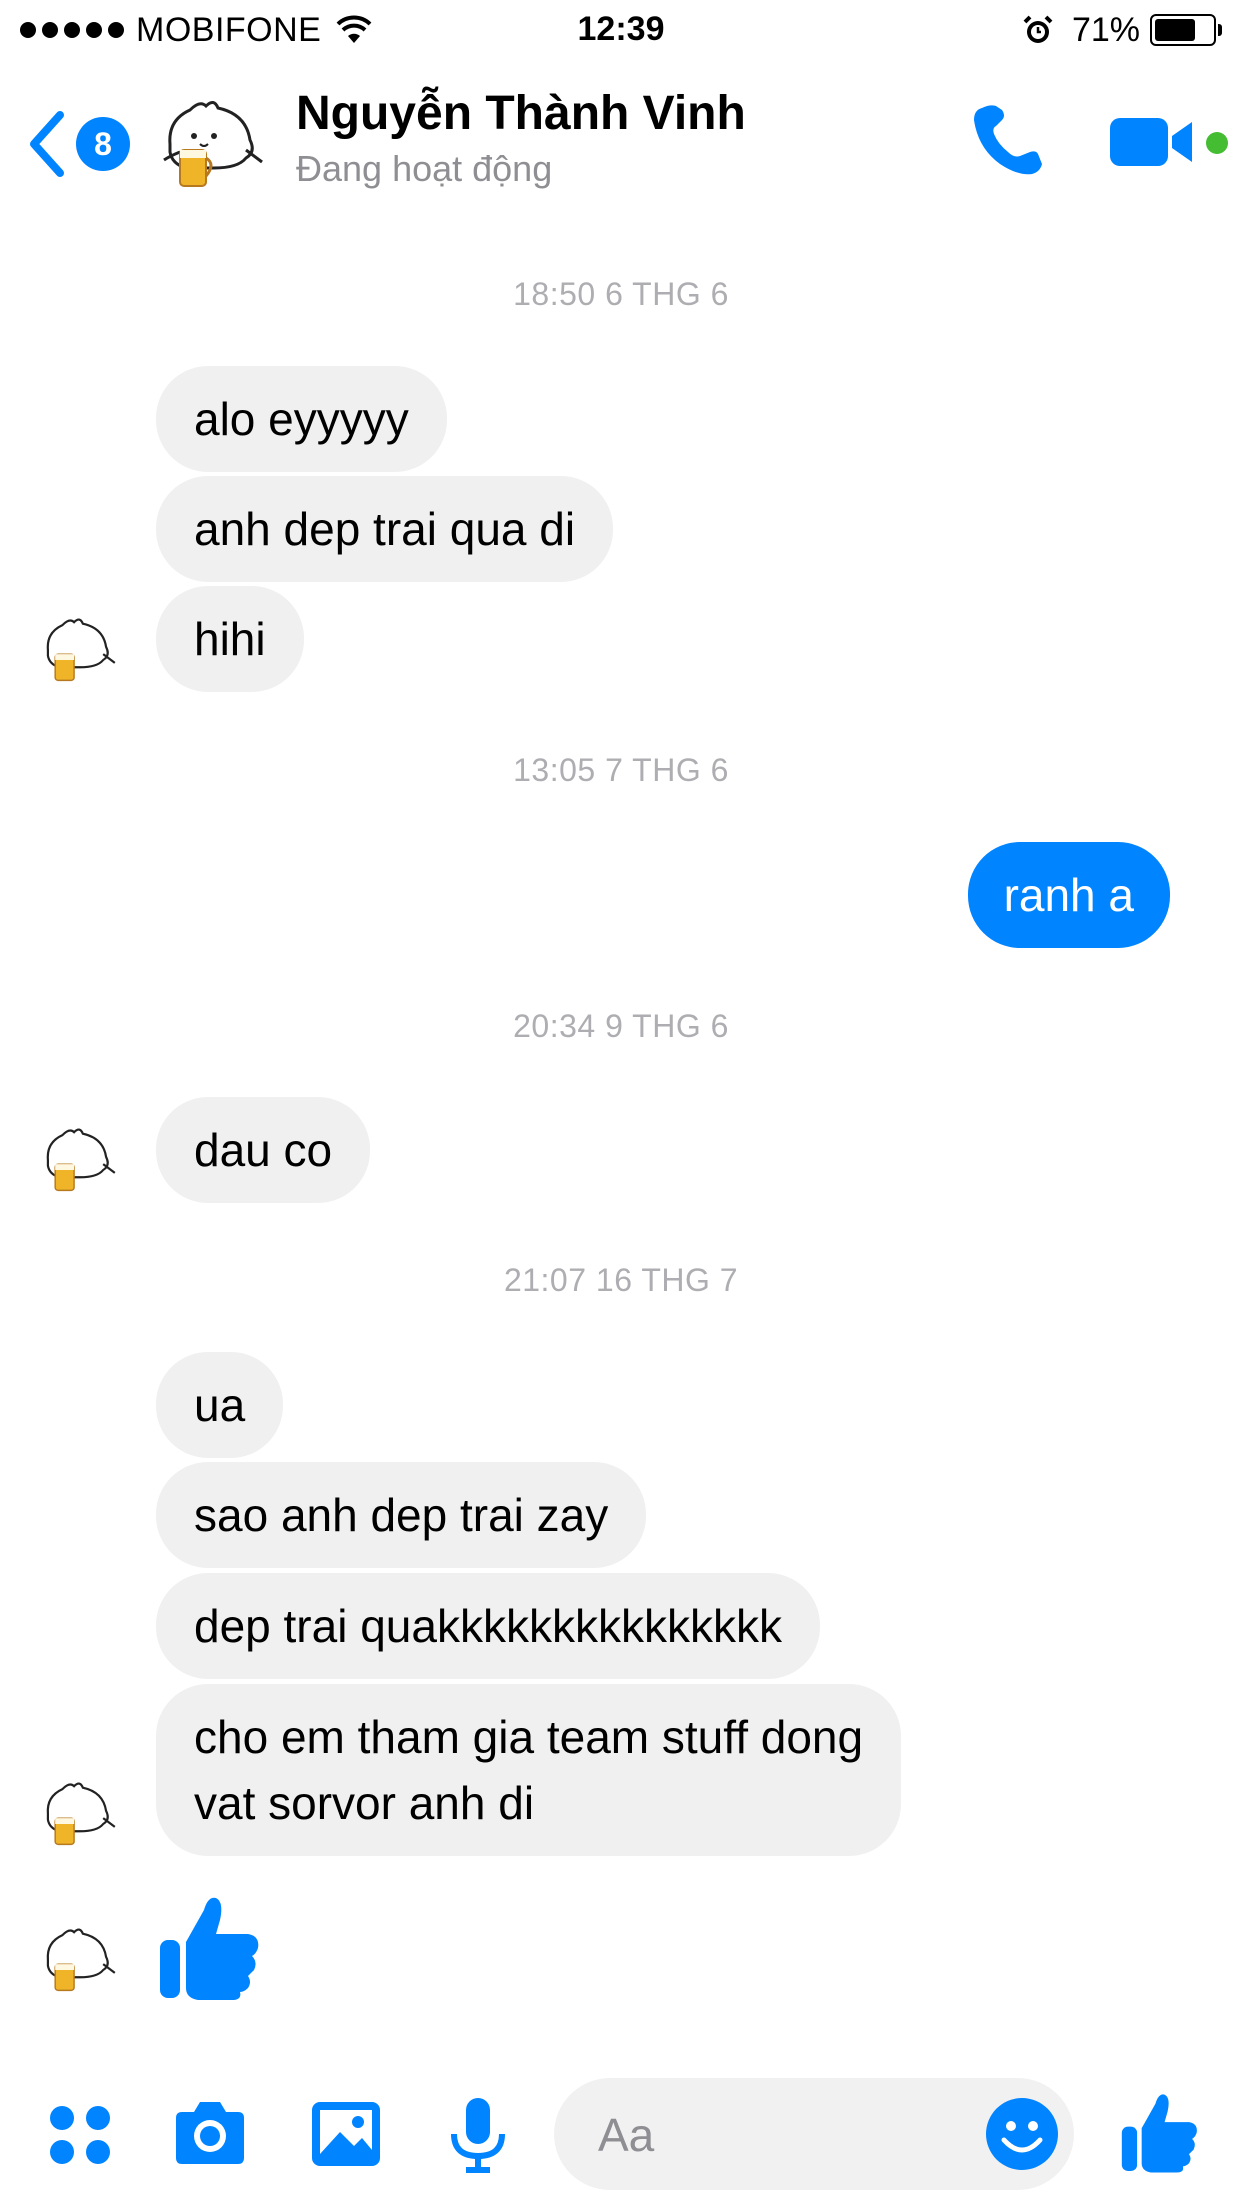  Describe the element at coordinates (47, 144) in the screenshot. I see `chevron-left-icon` at that location.